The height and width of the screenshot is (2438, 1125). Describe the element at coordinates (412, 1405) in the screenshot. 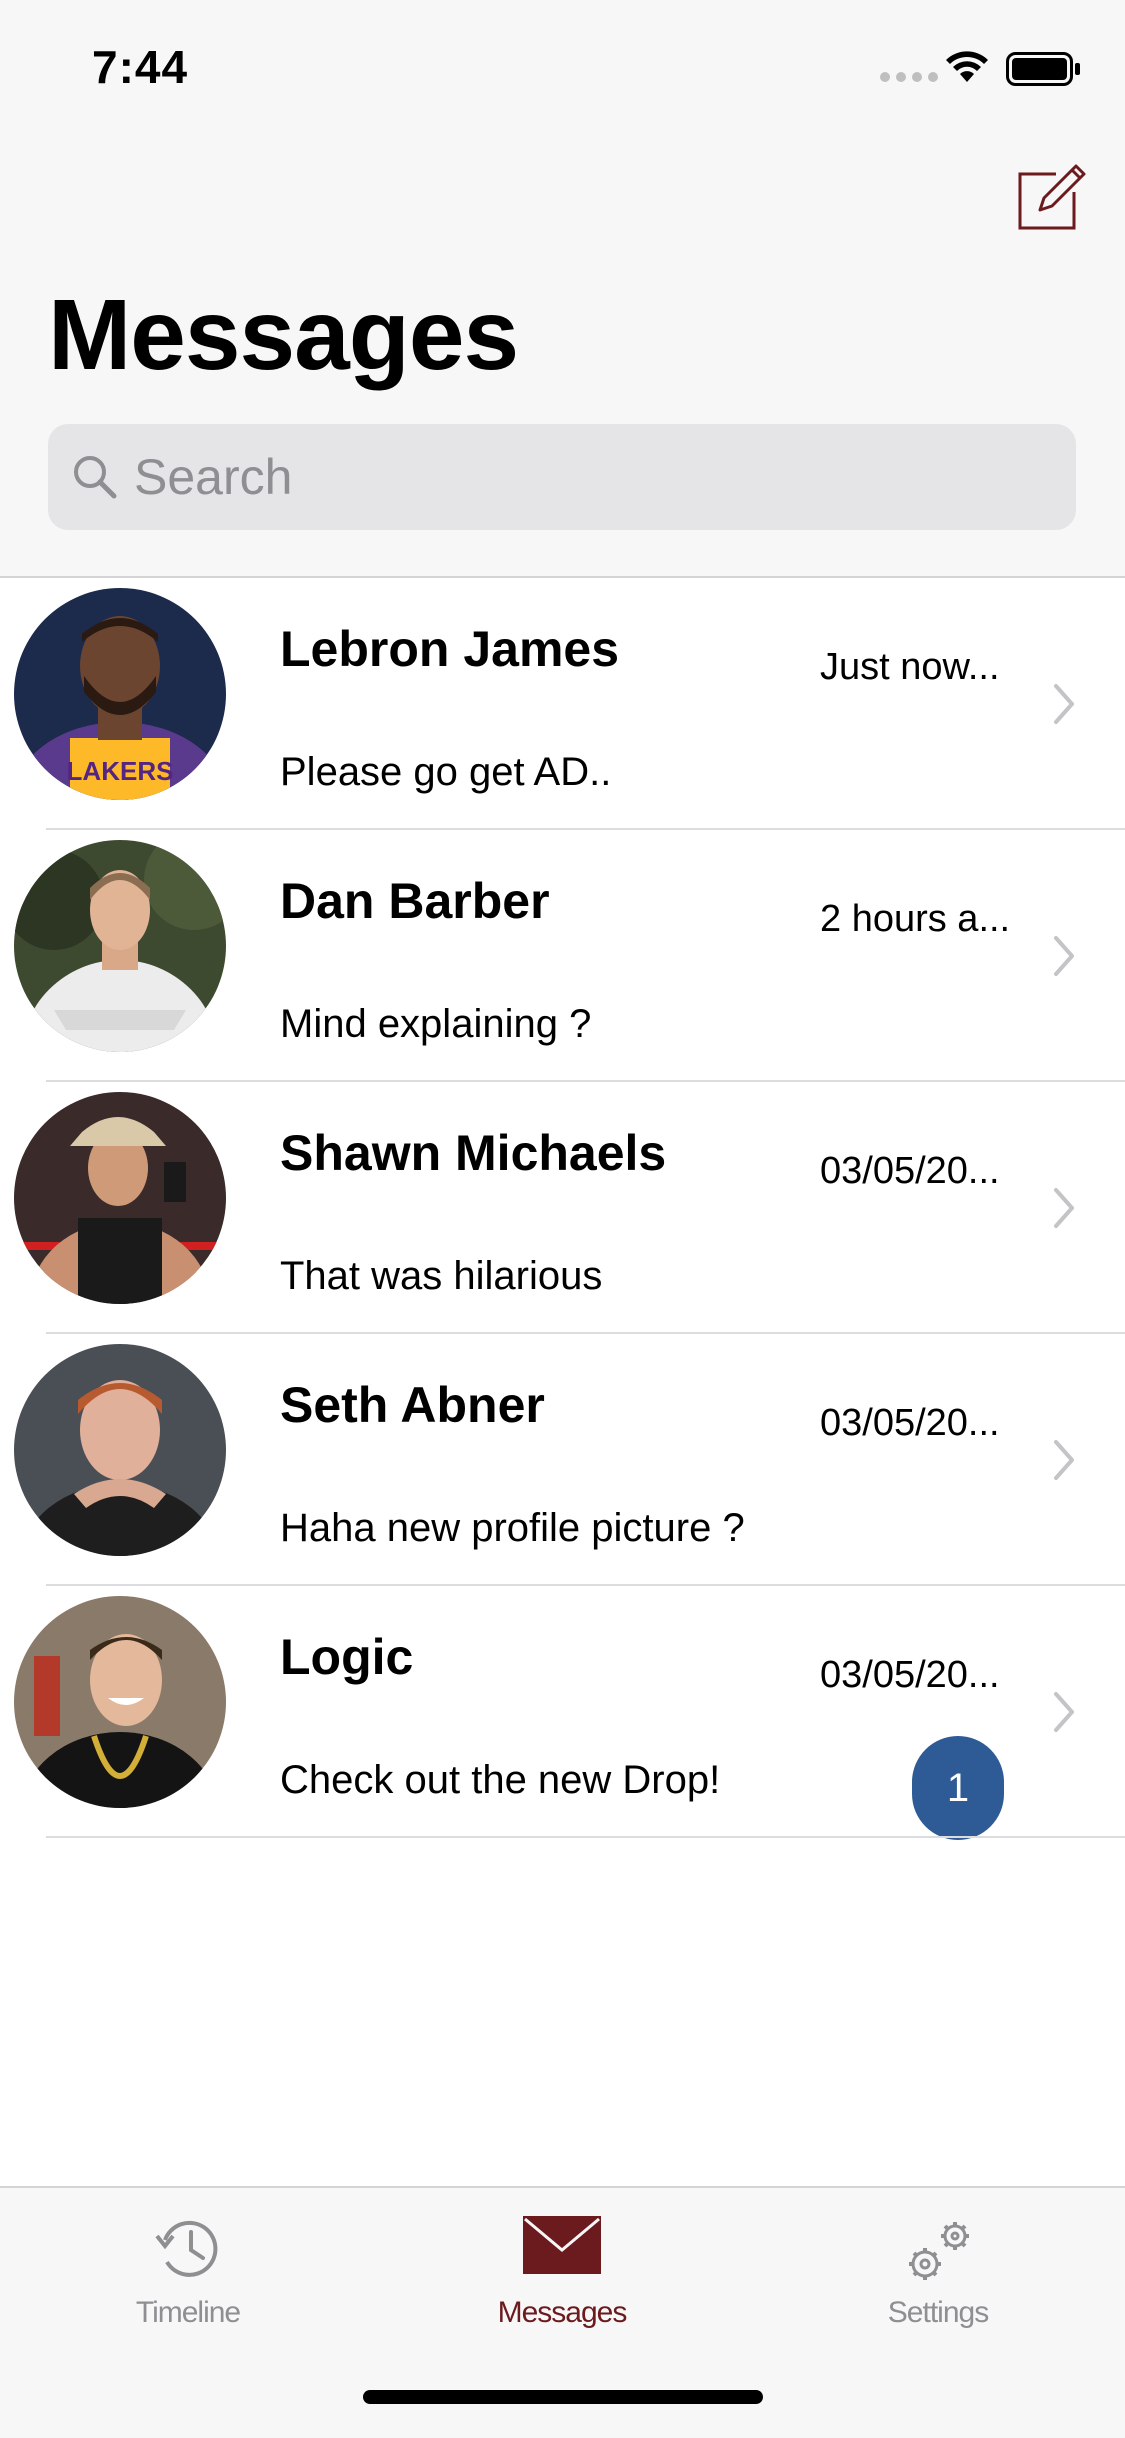

I see `contact-name: Seth Abner` at that location.